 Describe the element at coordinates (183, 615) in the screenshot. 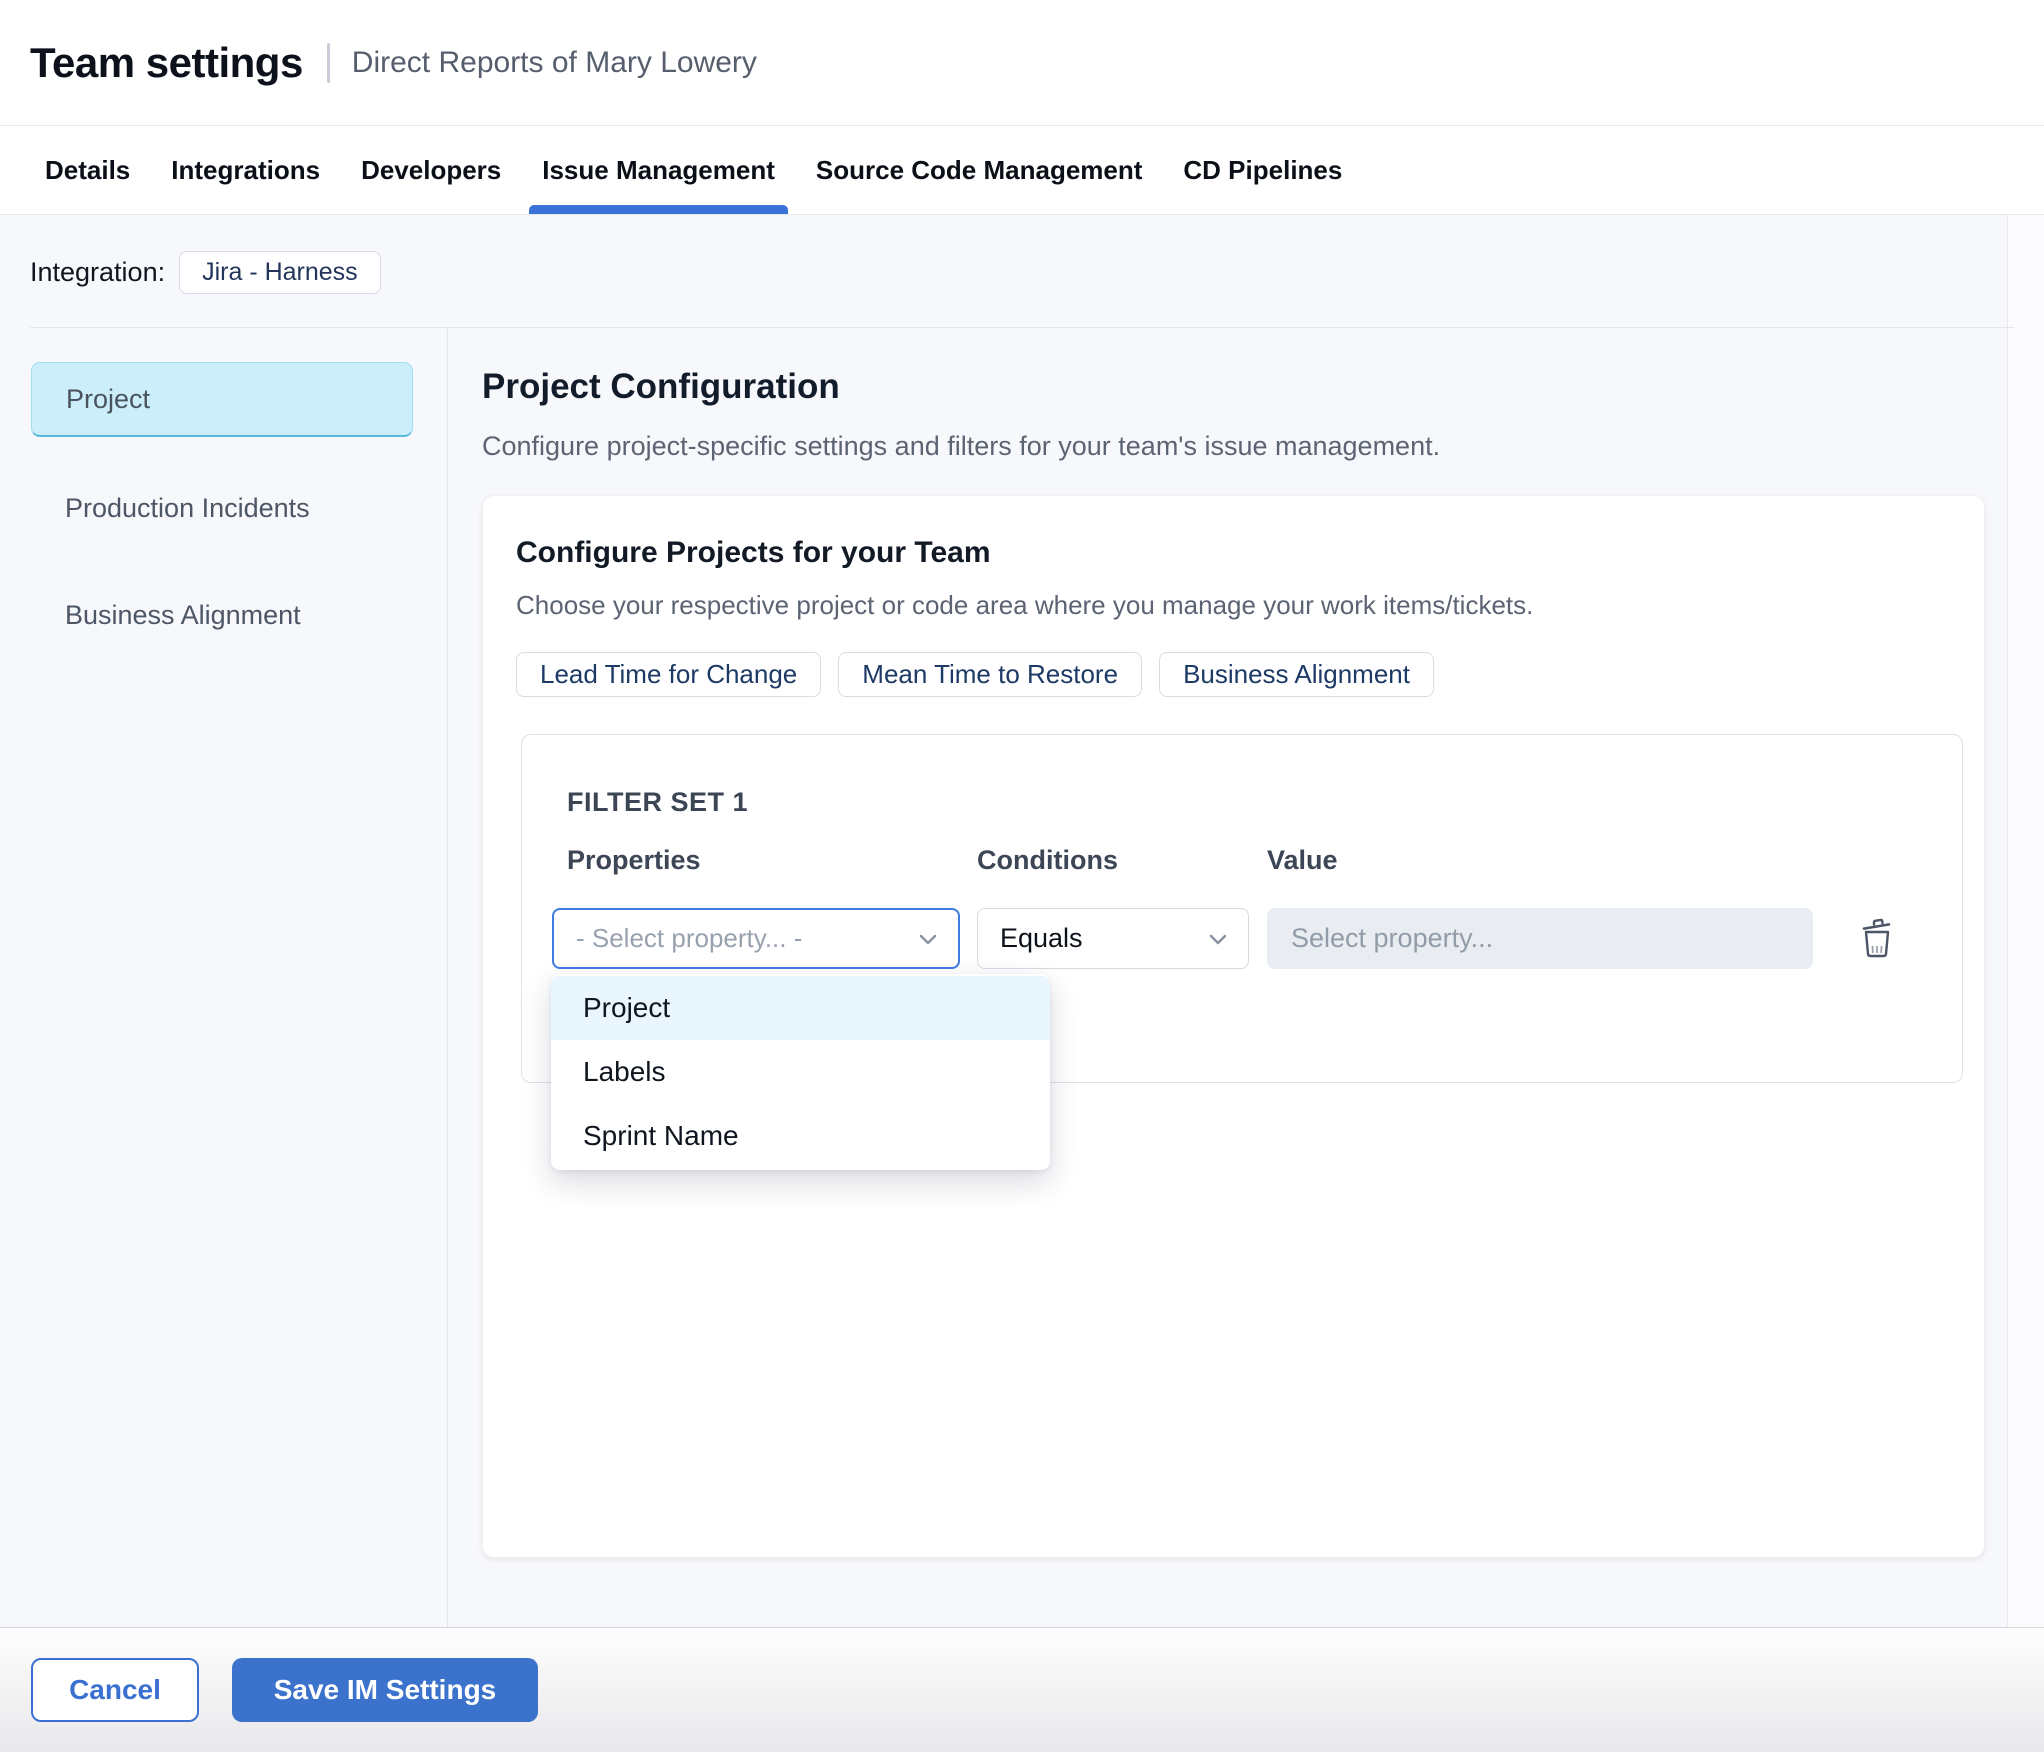

I see `sidebar-item-label: Business Alignment` at that location.